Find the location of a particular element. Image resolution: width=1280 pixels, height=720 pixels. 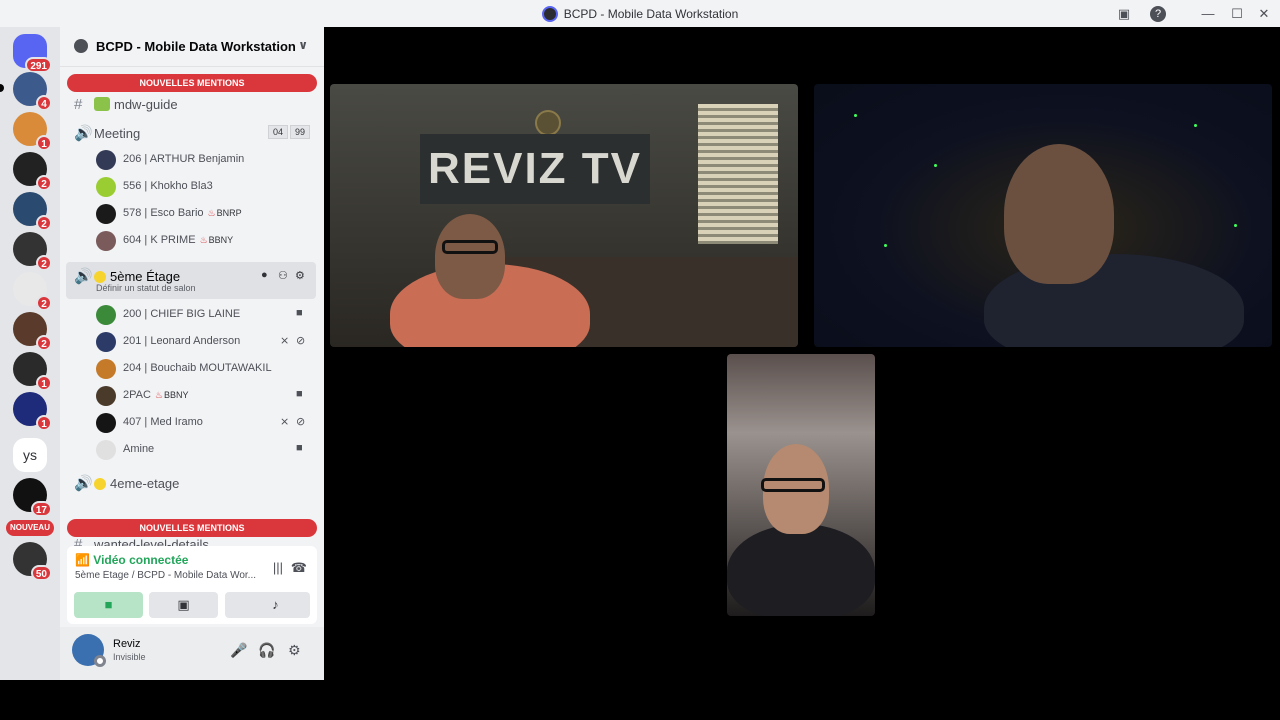

screen-share-button: ▣ is located at coordinates (183, 605).